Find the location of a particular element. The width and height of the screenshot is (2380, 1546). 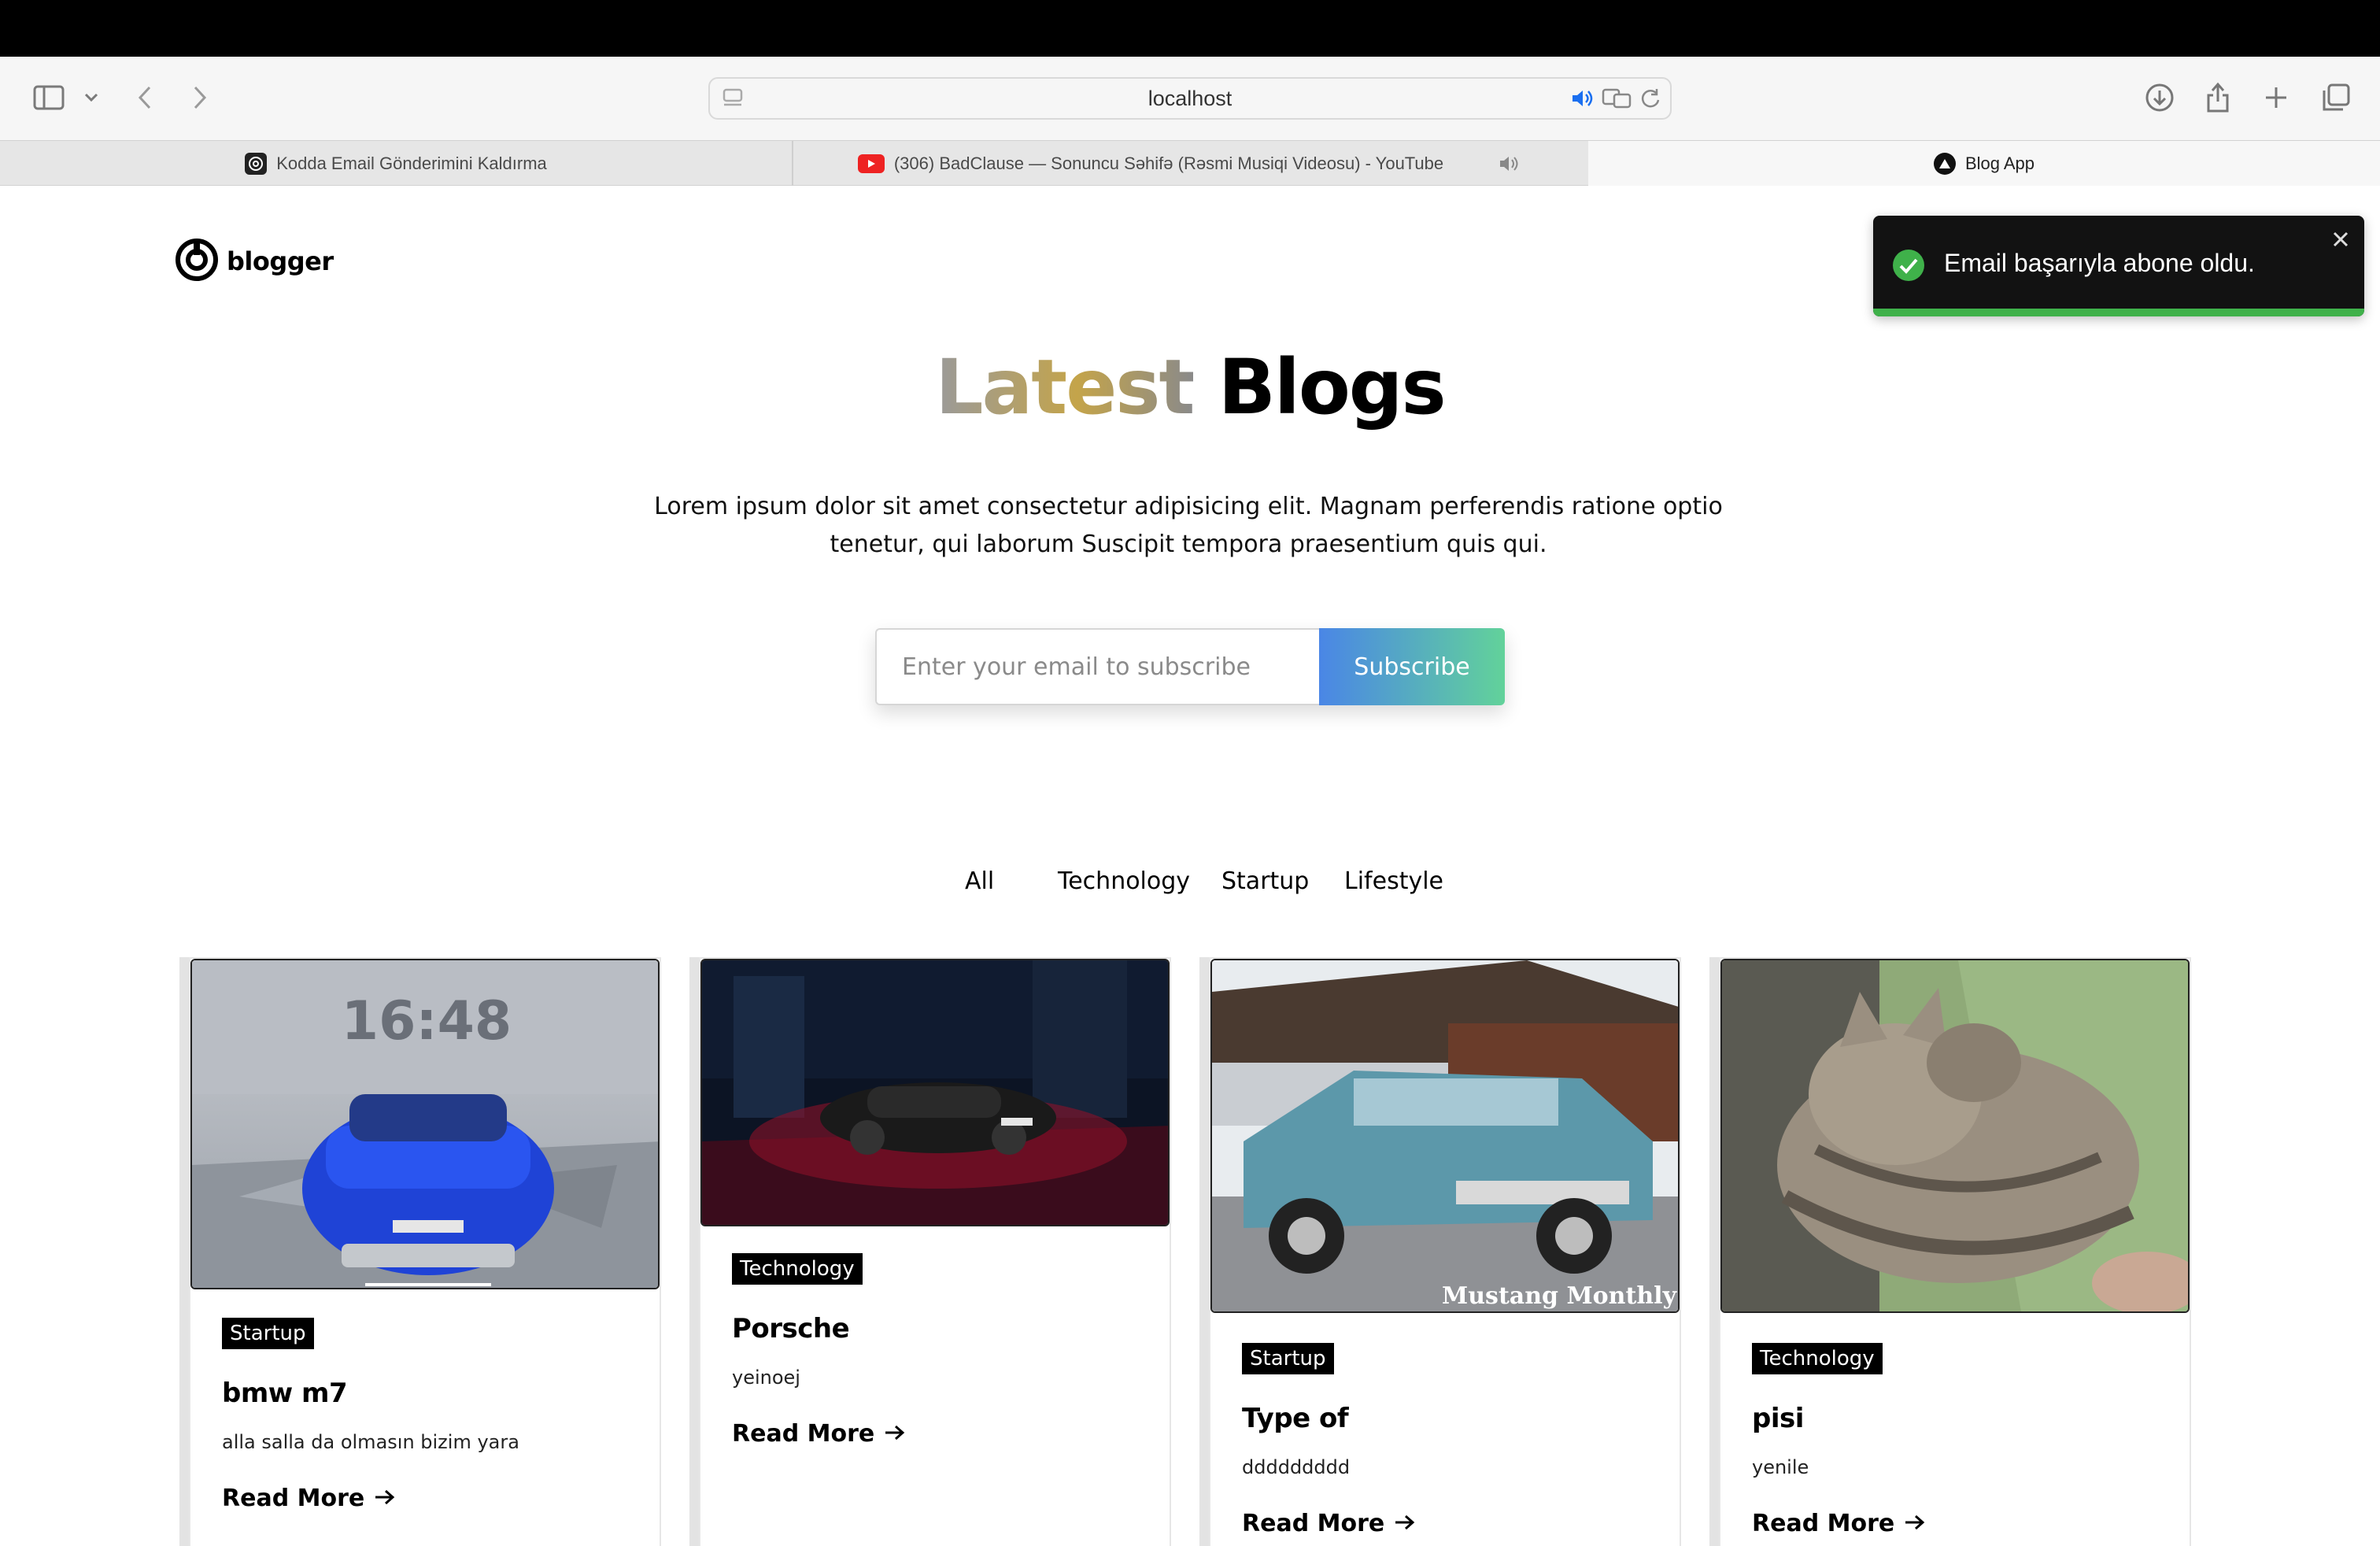

forward-icon is located at coordinates (200, 97).